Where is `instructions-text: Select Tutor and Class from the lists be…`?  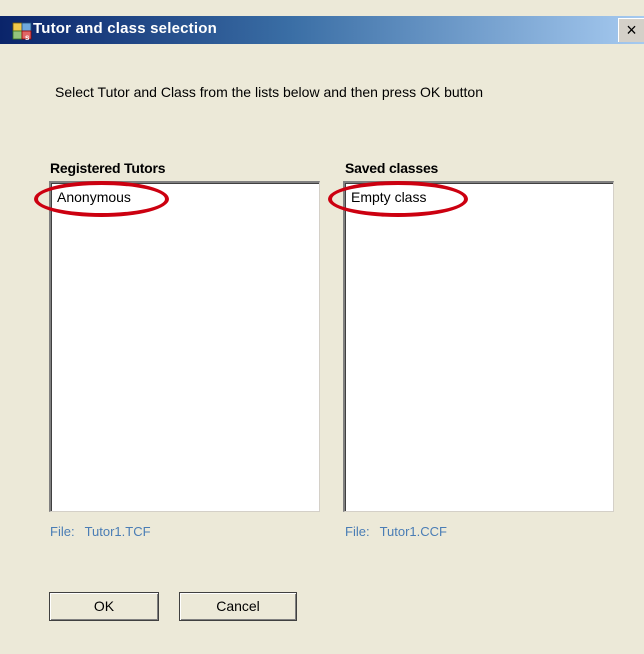
instructions-text: Select Tutor and Class from the lists be… is located at coordinates (269, 92).